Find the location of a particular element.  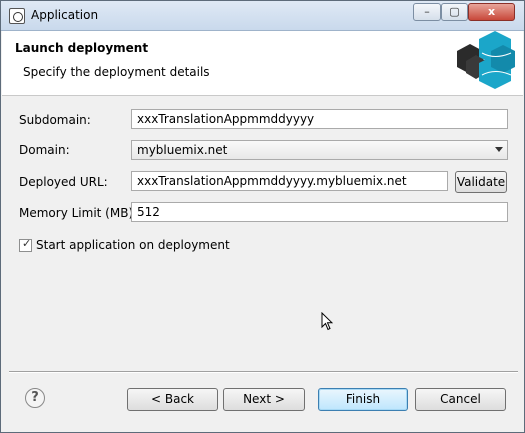

banner-title: Launch deployment is located at coordinates (82, 48).